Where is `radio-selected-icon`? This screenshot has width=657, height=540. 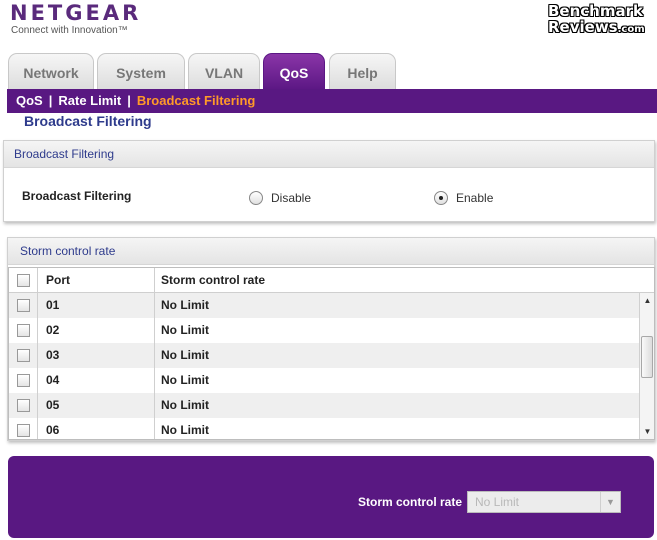 radio-selected-icon is located at coordinates (441, 198).